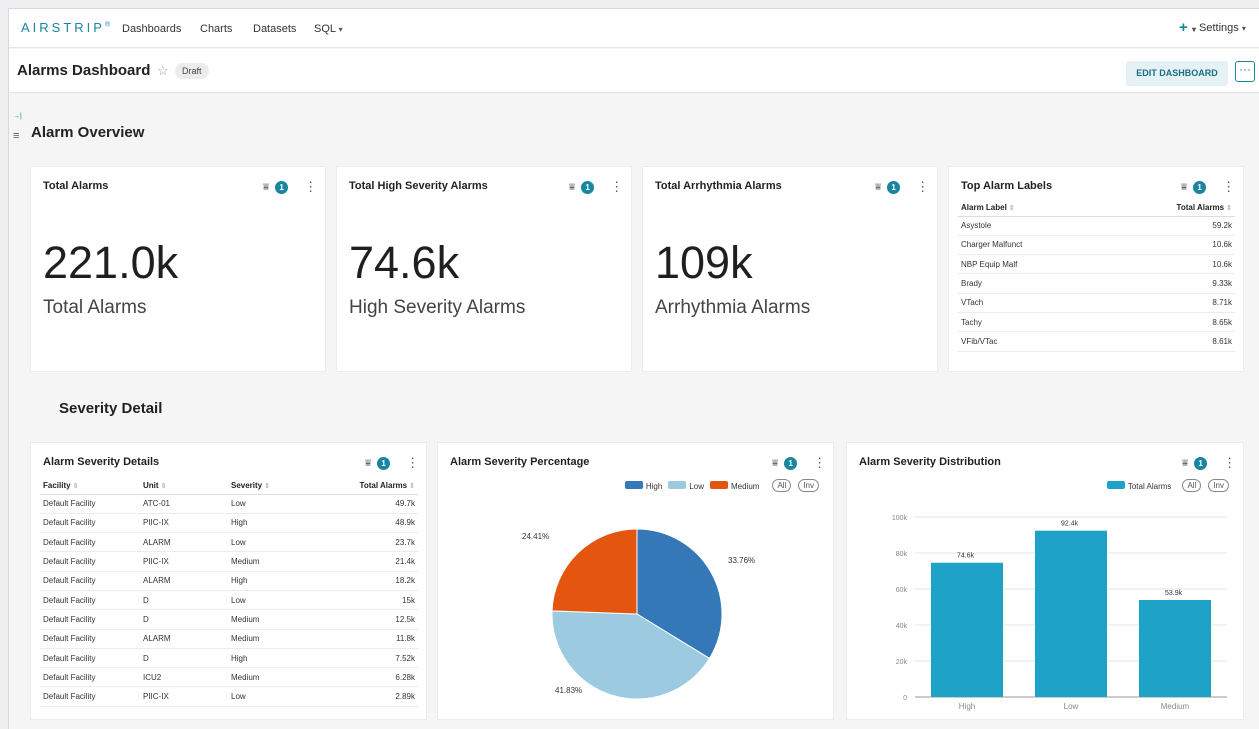 Image resolution: width=1259 pixels, height=729 pixels. I want to click on cell: D, so click(184, 600).